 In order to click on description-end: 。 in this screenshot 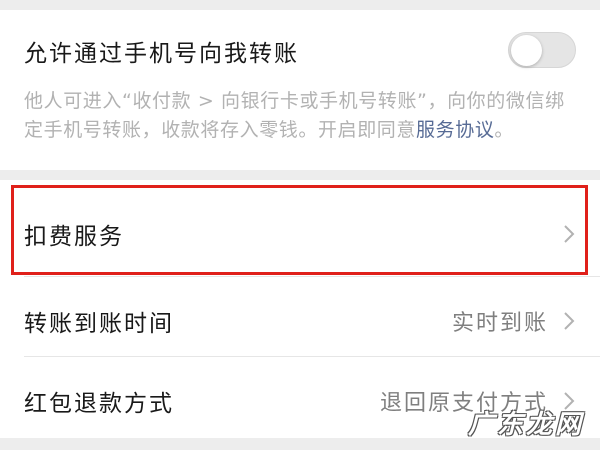, I will do `click(504, 130)`.